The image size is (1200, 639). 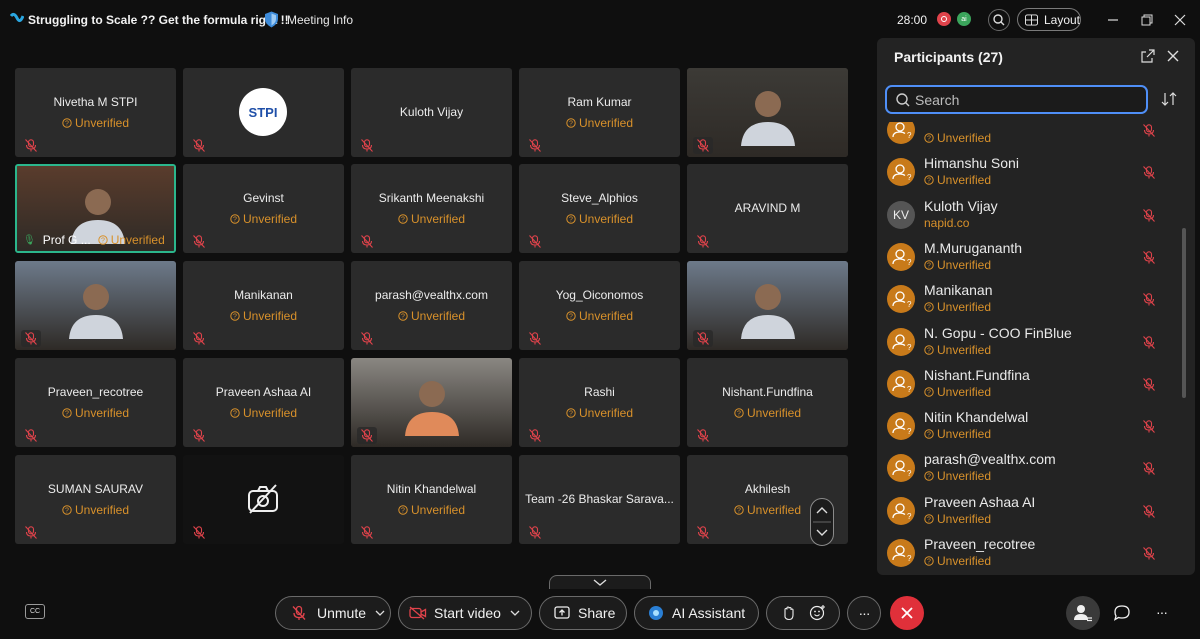 What do you see at coordinates (767, 402) in the screenshot?
I see `video-tile: Nishant.Fundfina ? Unverified` at bounding box center [767, 402].